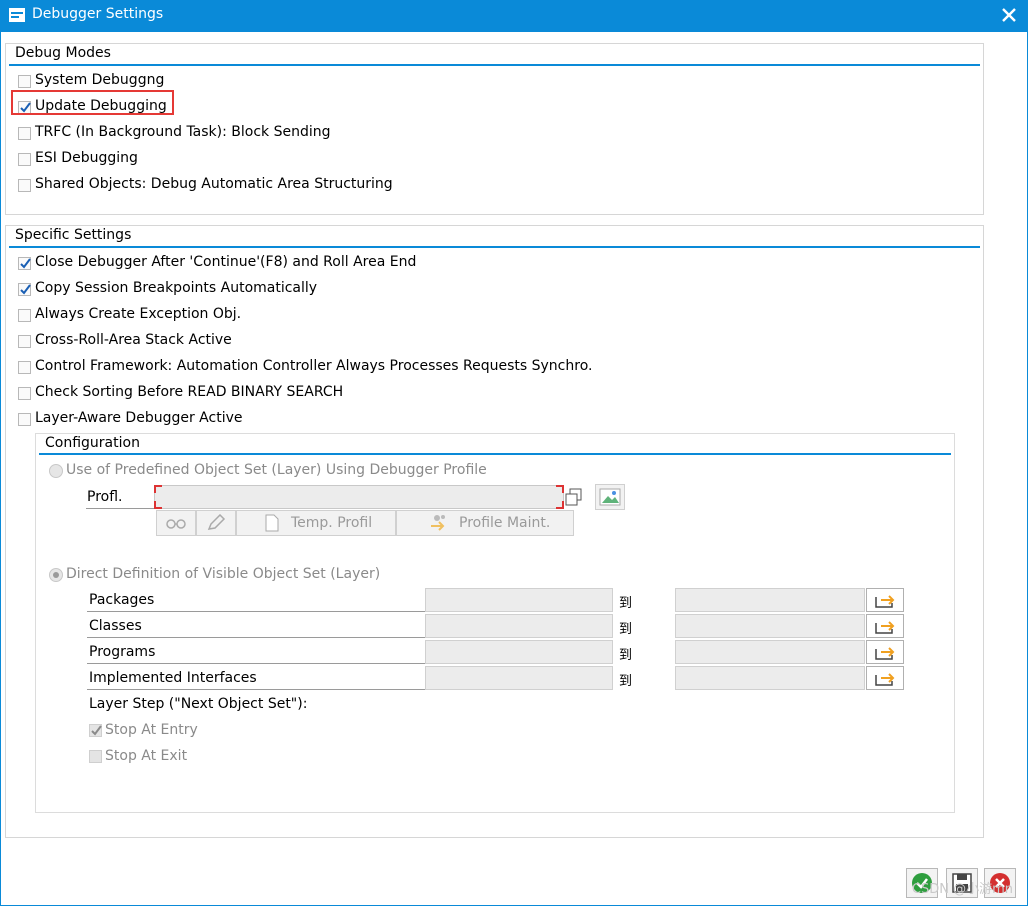  Describe the element at coordinates (92, 443) in the screenshot. I see `configuration-title: Configuration` at that location.